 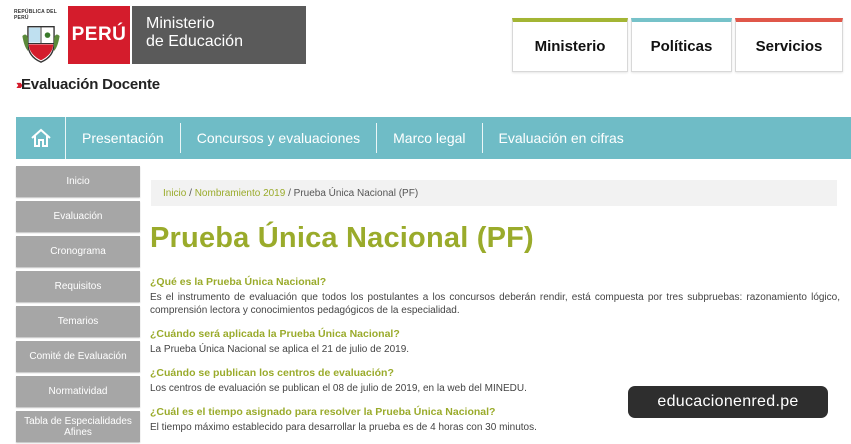 I want to click on breadcrumb-home: Inicio, so click(x=174, y=193).